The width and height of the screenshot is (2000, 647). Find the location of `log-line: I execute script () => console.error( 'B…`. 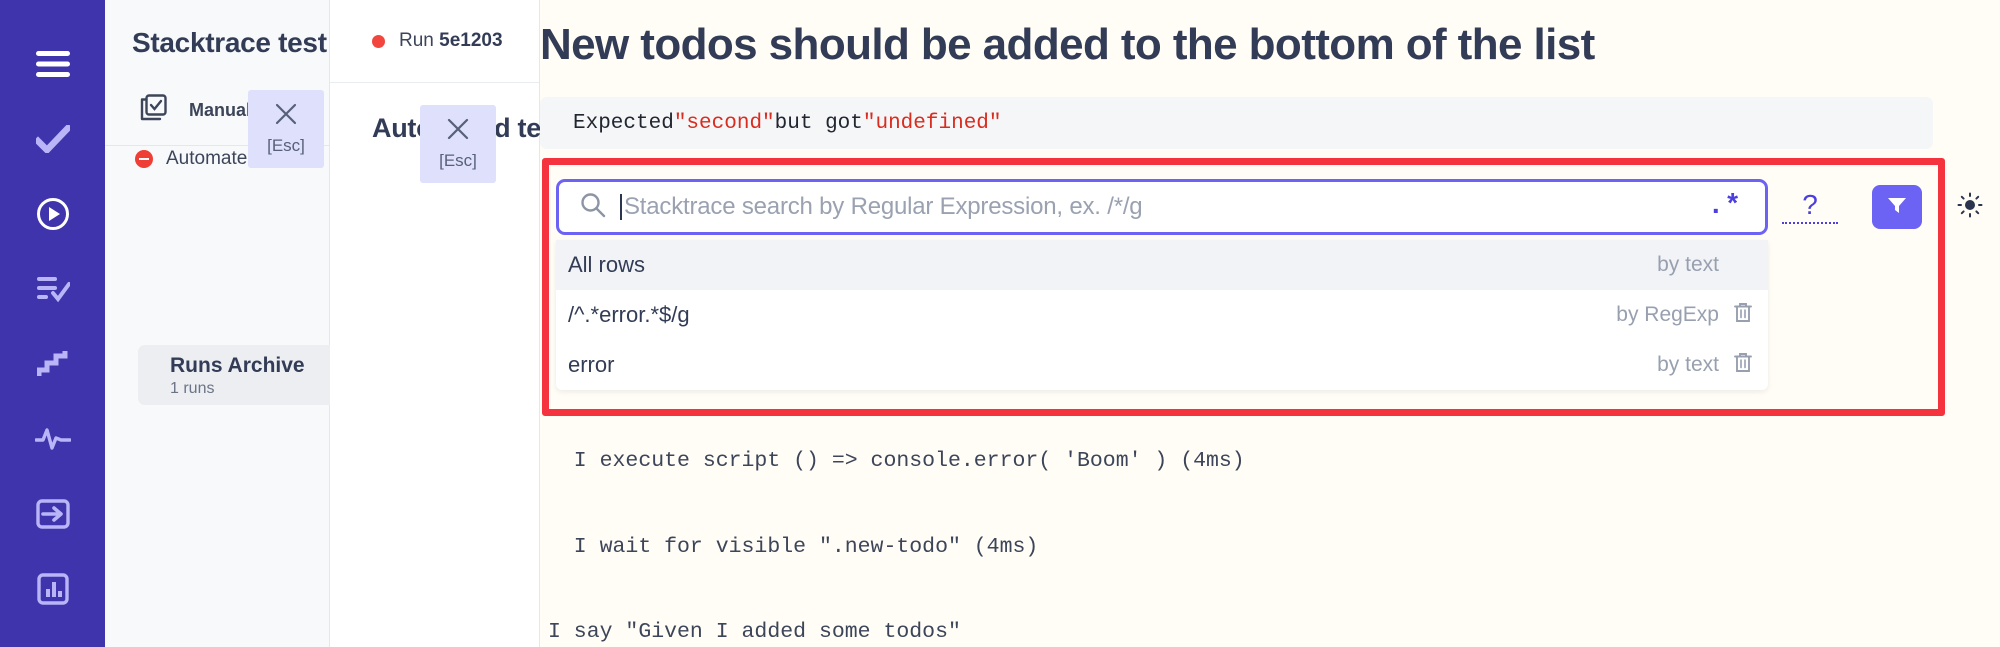

log-line: I execute script () => console.error( 'B… is located at coordinates (896, 461).